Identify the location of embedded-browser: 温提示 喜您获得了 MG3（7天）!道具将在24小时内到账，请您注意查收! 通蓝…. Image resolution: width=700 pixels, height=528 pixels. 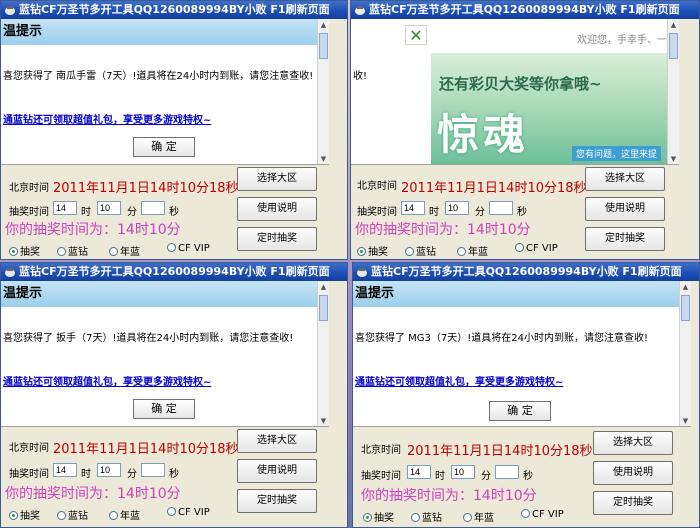
(522, 354).